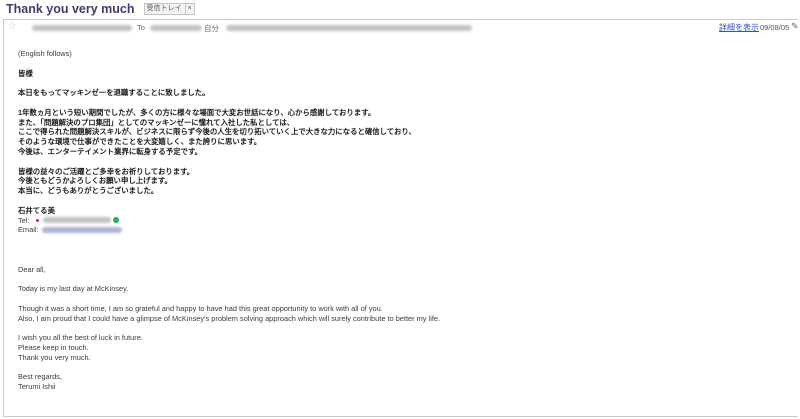 This screenshot has width=800, height=419. Describe the element at coordinates (398, 230) in the screenshot. I see `email-row: Email:` at that location.